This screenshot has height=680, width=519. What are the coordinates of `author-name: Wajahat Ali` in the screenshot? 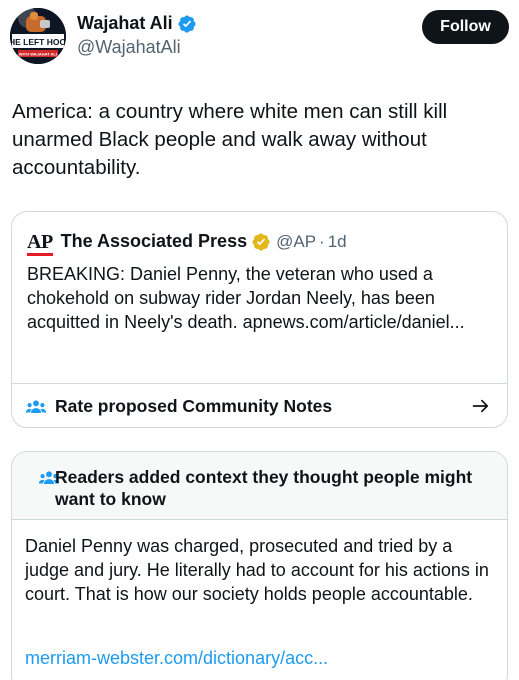 It's located at (125, 23).